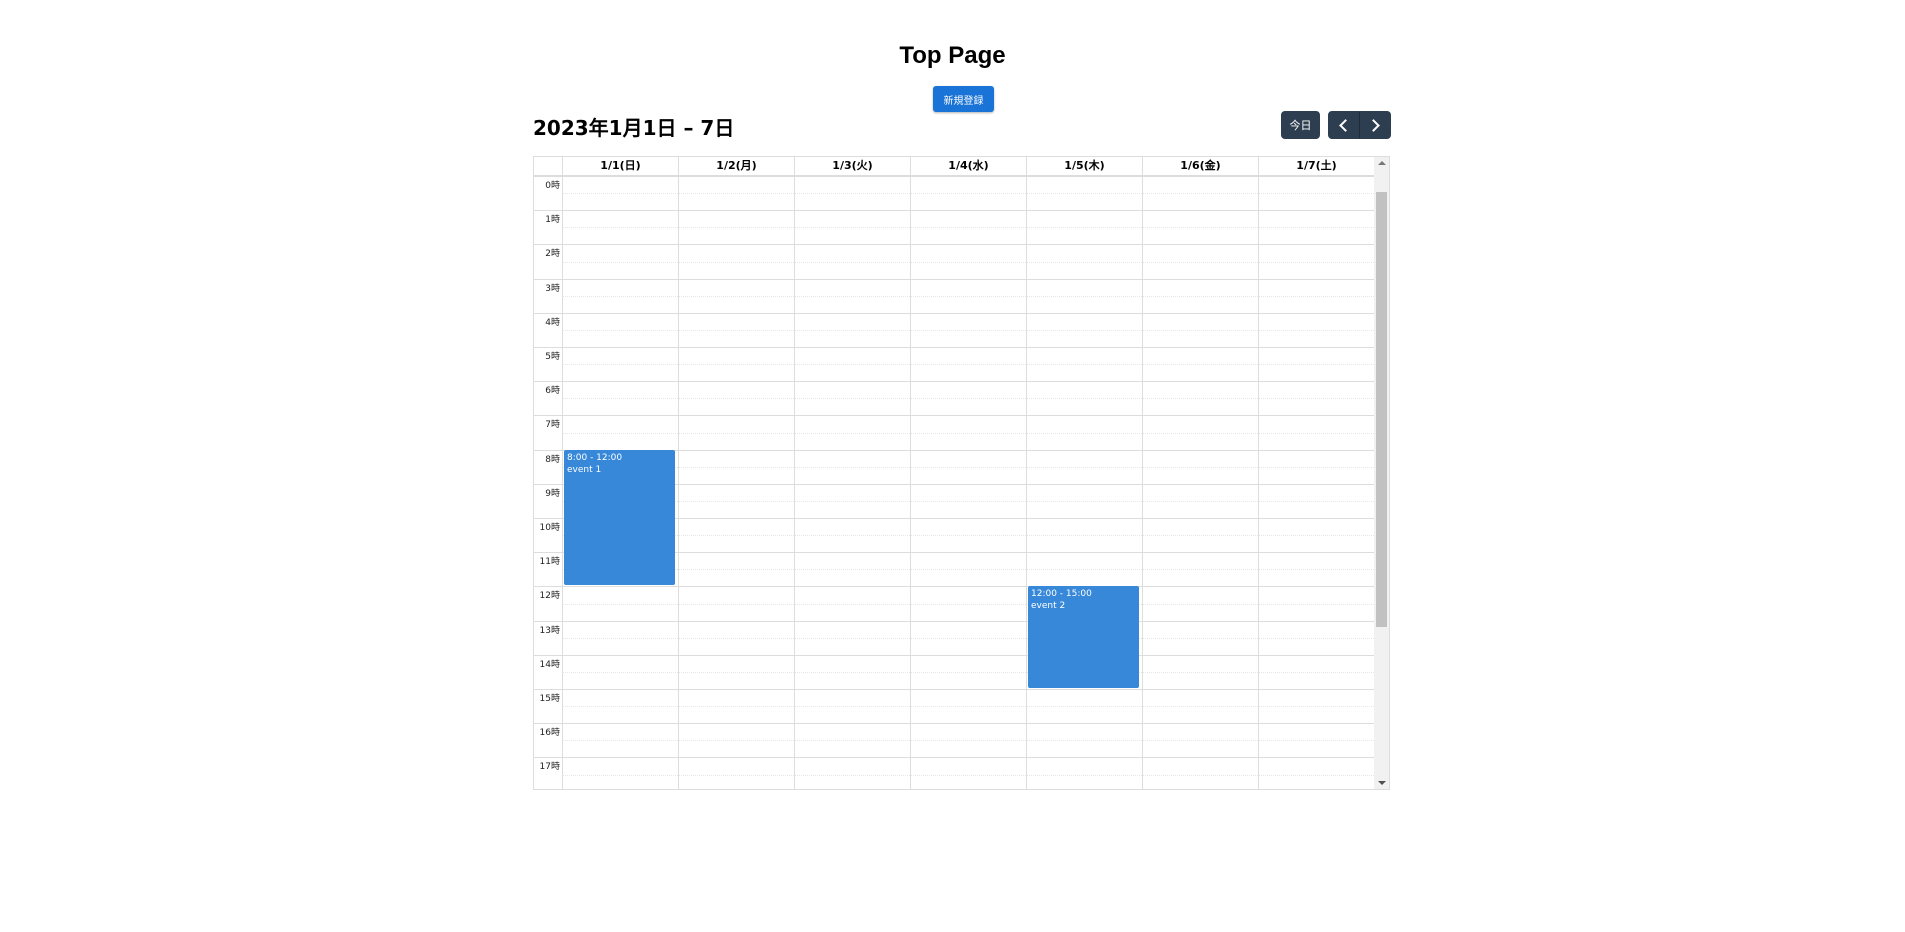  I want to click on hour-label: 16時, so click(549, 733).